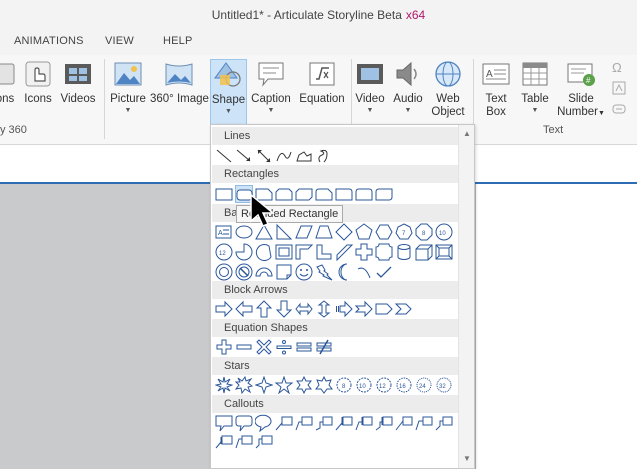  What do you see at coordinates (119, 41) in the screenshot?
I see `tab-view: VIEW` at bounding box center [119, 41].